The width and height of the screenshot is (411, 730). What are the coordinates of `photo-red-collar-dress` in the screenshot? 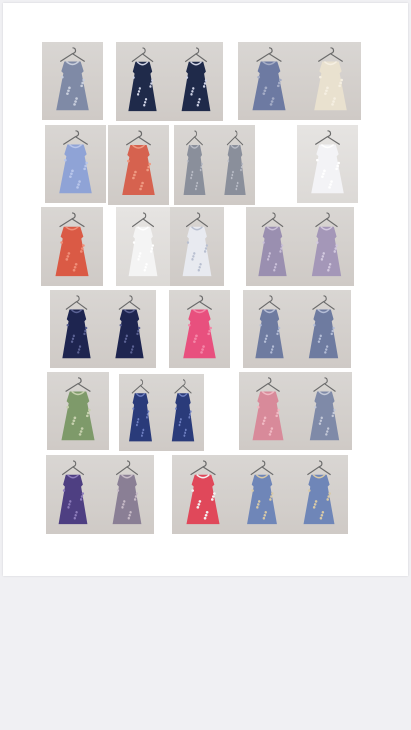 It's located at (72, 246).